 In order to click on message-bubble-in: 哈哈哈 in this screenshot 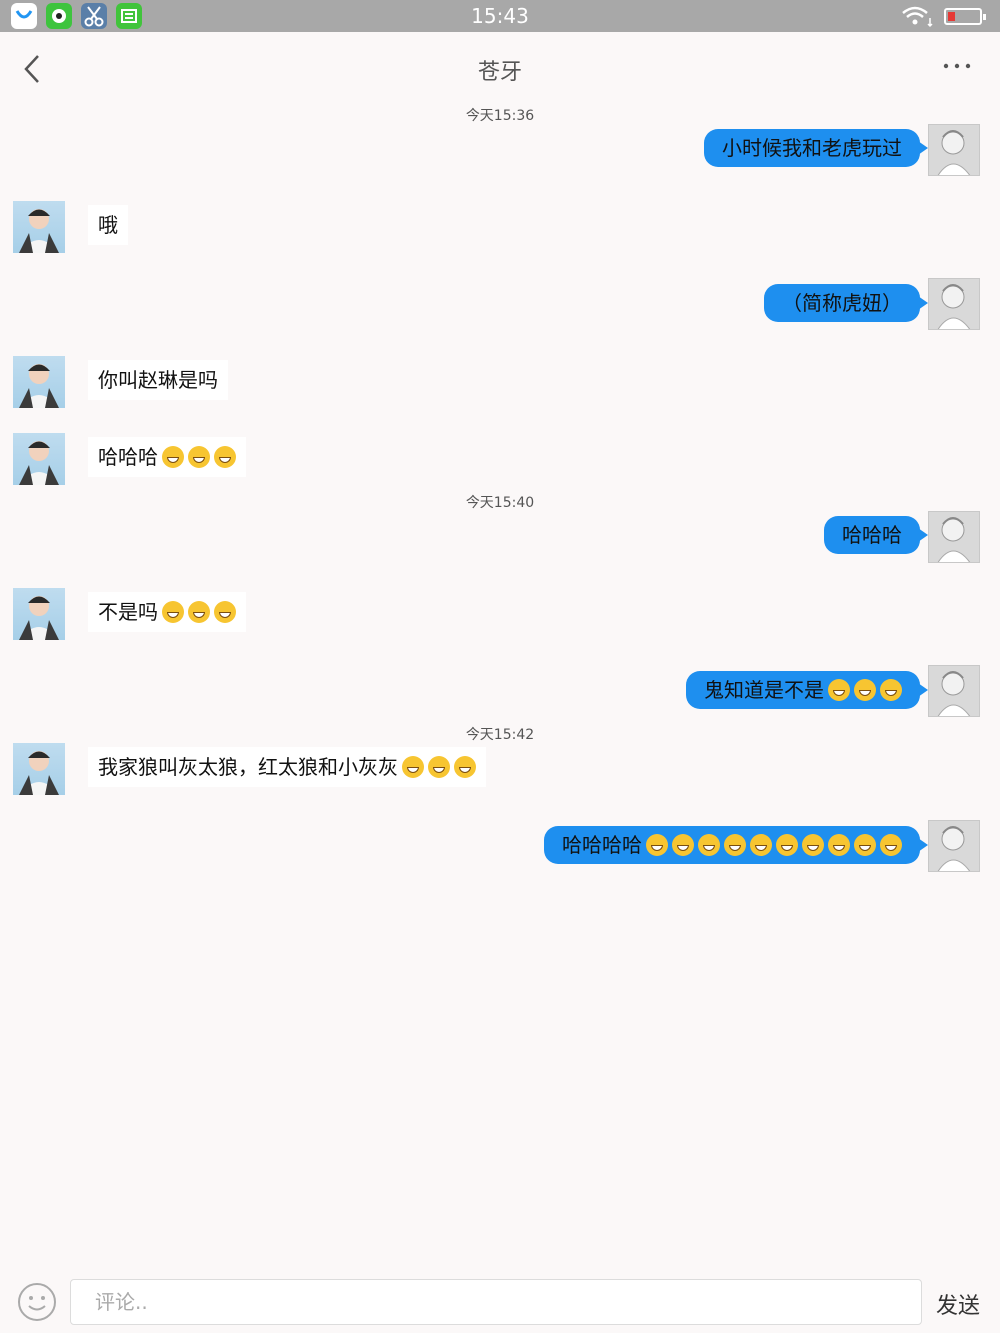, I will do `click(167, 457)`.